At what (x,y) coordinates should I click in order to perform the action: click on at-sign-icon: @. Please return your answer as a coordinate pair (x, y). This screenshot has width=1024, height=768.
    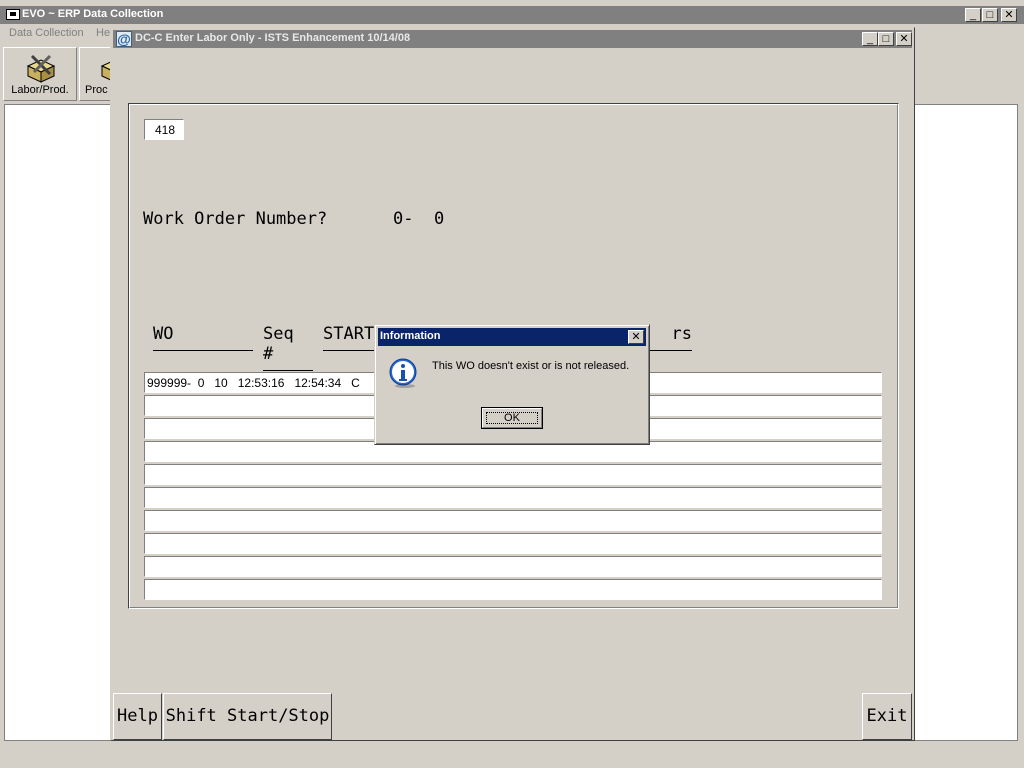
    Looking at the image, I should click on (124, 39).